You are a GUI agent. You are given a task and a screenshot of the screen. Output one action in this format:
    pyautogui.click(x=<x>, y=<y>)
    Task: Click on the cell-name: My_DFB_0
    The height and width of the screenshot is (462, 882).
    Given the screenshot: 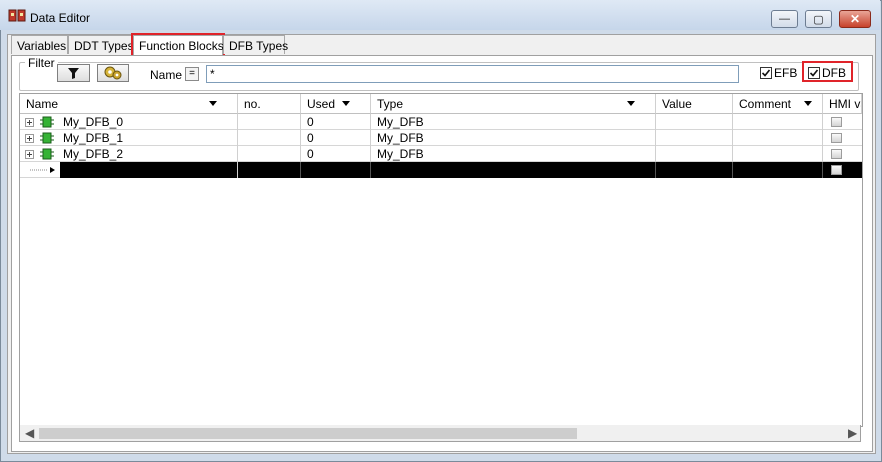 What is the action you would take?
    pyautogui.click(x=129, y=122)
    